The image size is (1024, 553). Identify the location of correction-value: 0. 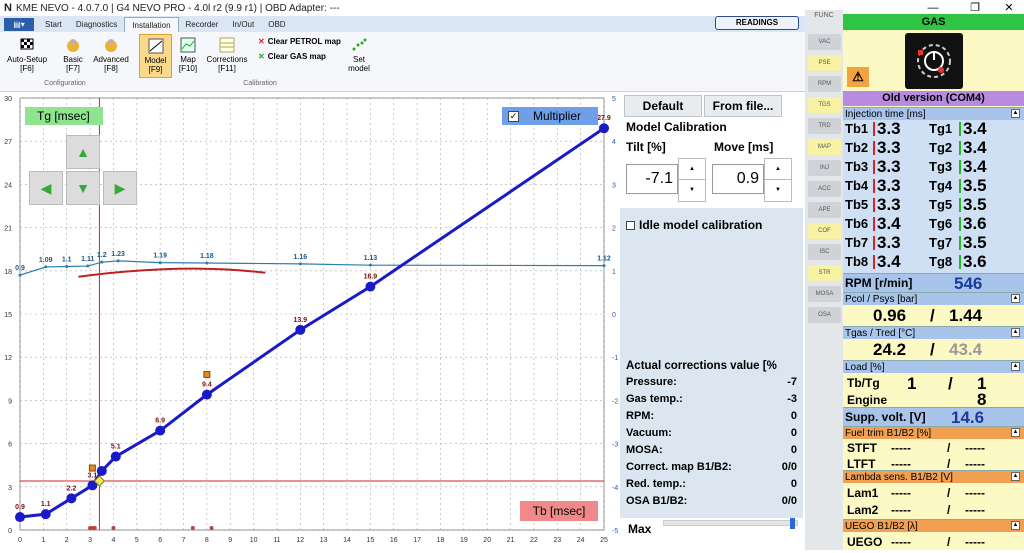
(793, 484).